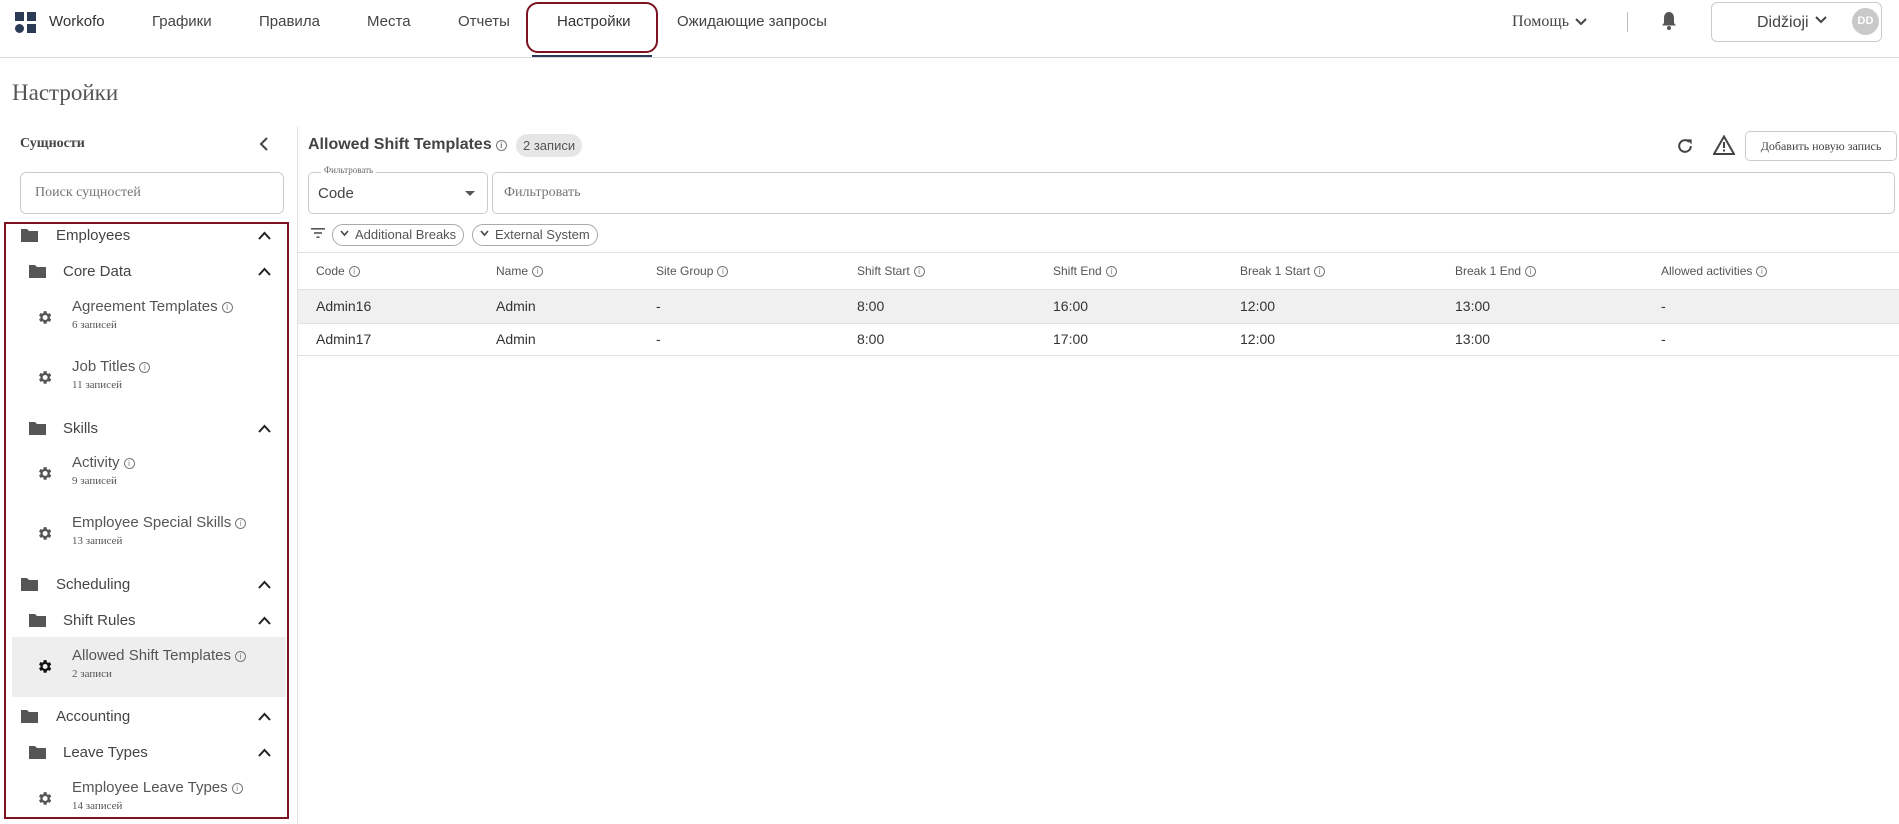  I want to click on filter-chip-external-system: External System, so click(535, 235).